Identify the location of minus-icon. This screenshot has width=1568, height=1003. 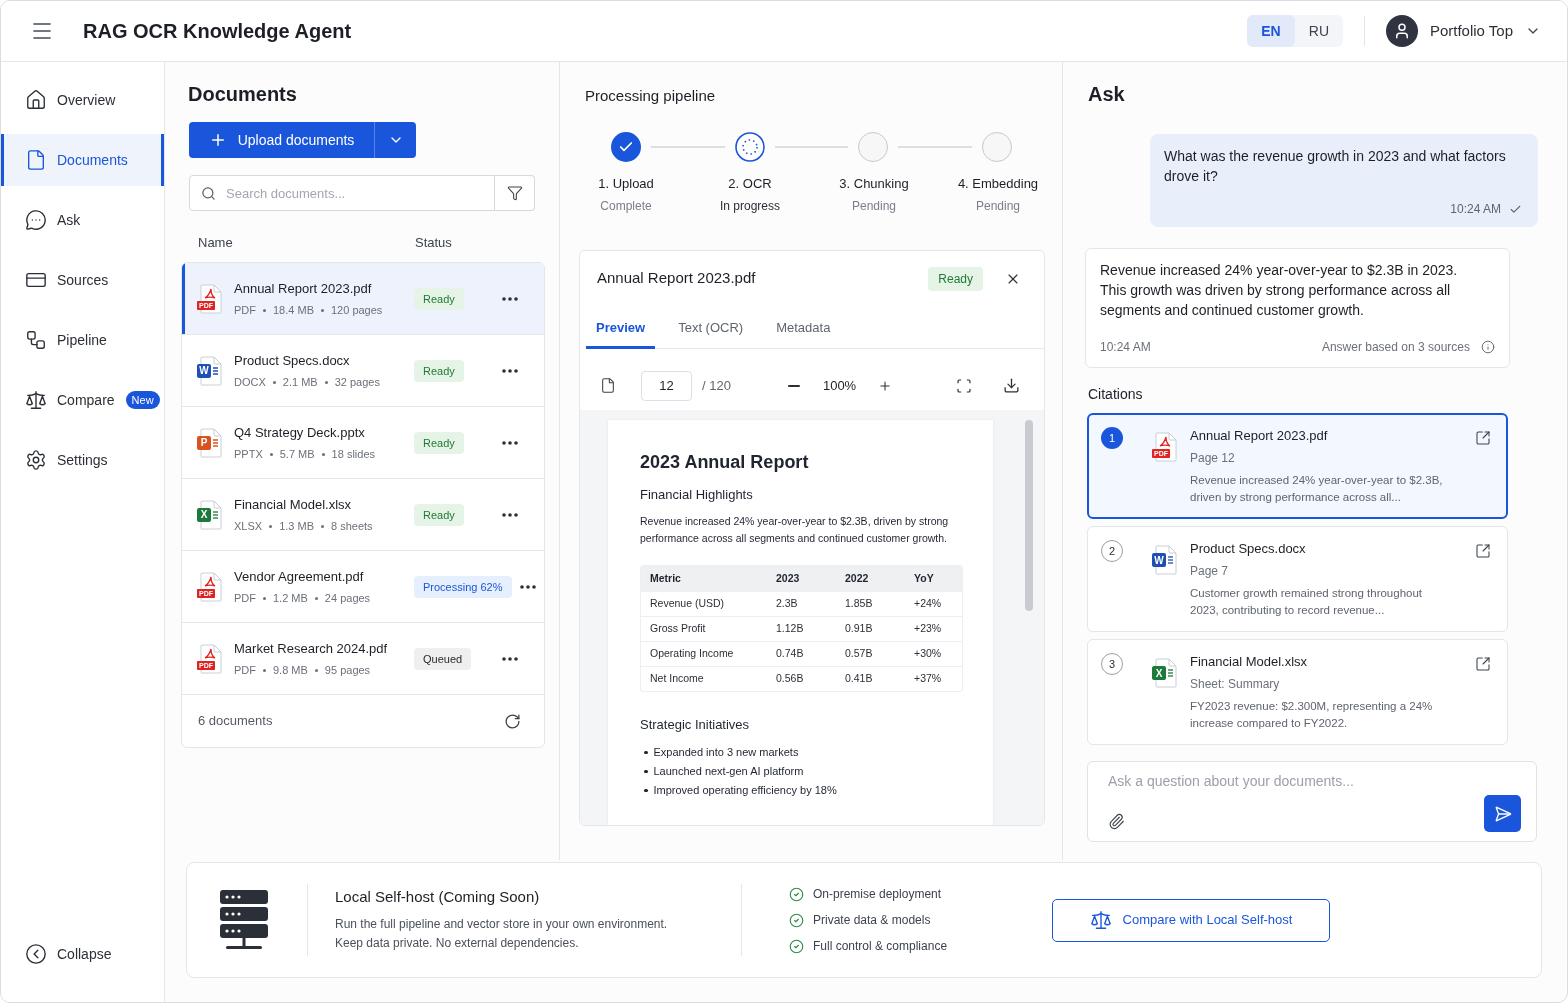
(793, 385).